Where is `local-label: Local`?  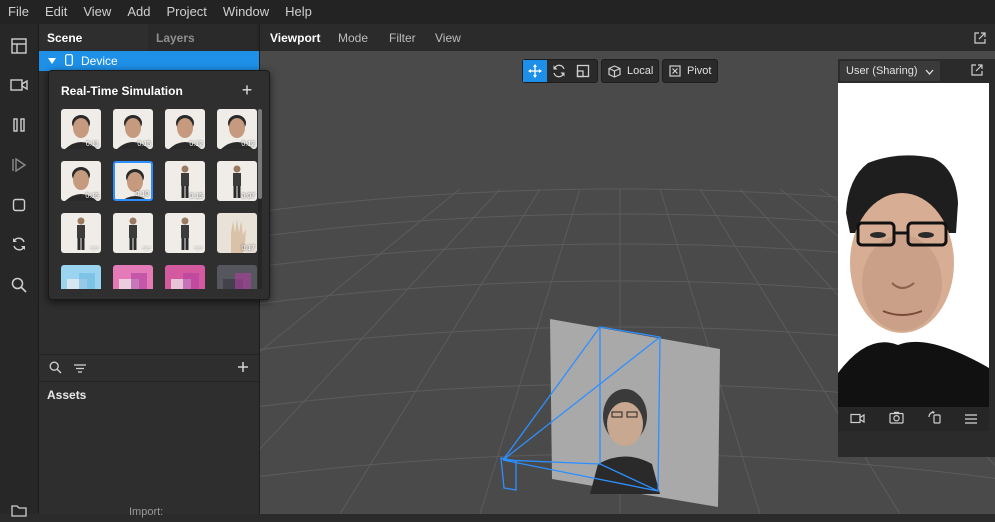
local-label: Local is located at coordinates (640, 71).